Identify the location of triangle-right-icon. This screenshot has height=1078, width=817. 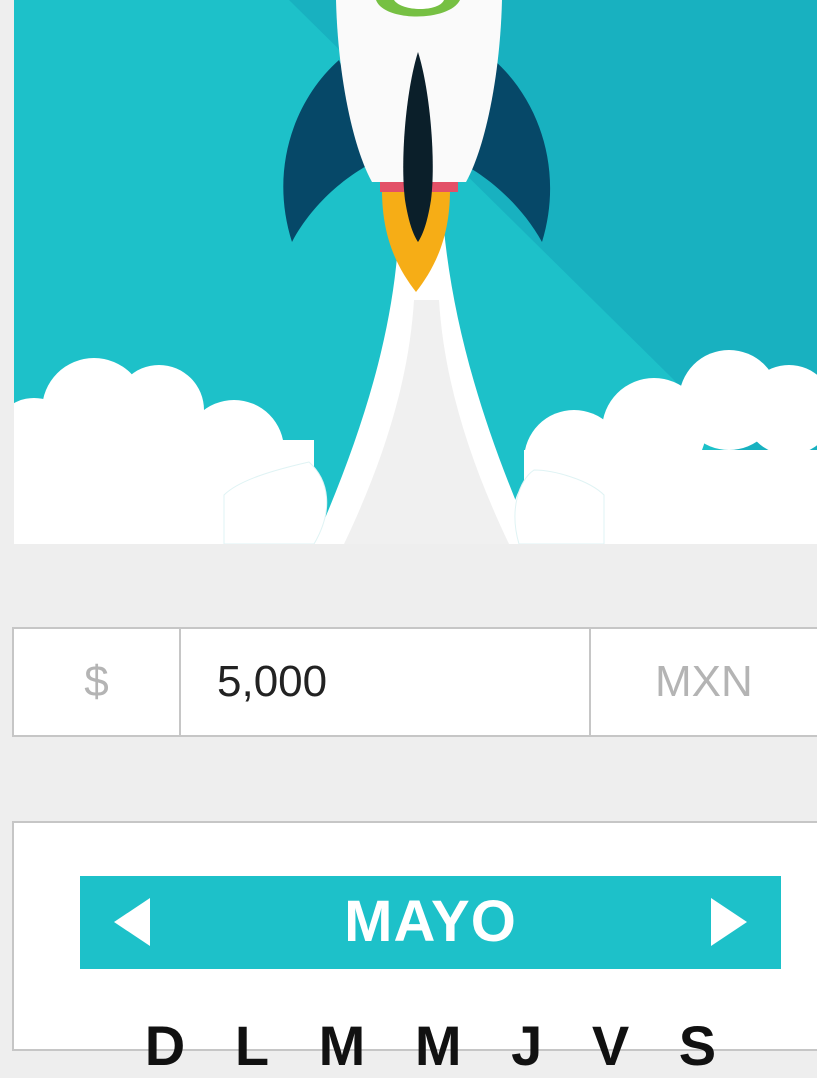
(729, 922).